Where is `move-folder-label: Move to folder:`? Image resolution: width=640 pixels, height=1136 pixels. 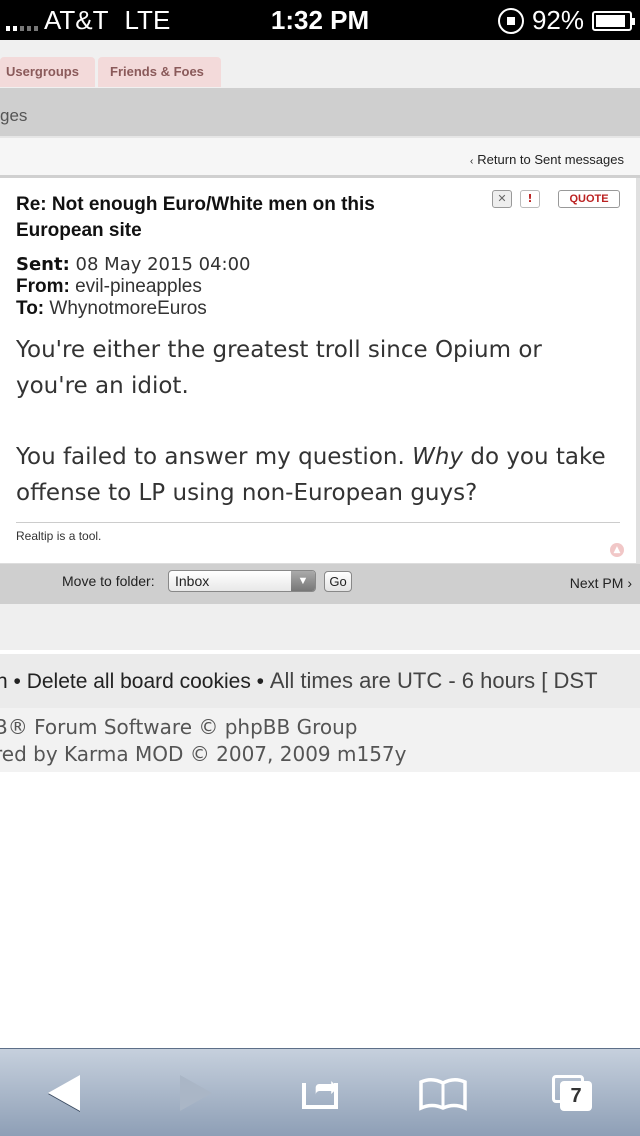
move-folder-label: Move to folder: is located at coordinates (108, 581).